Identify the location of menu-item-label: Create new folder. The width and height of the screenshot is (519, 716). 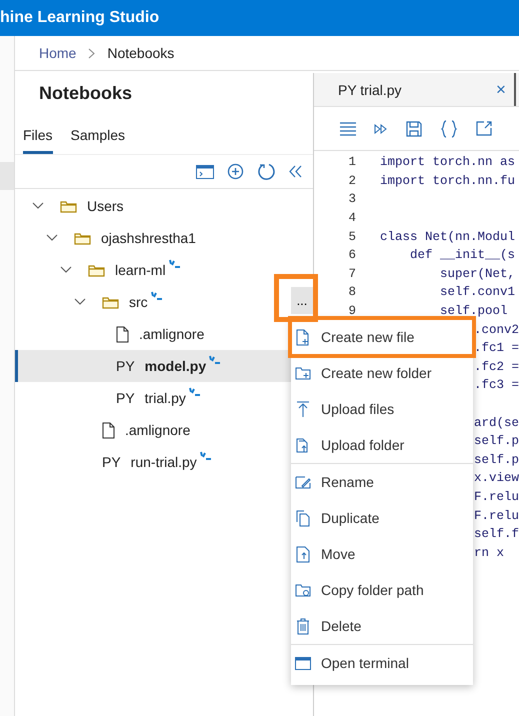
(376, 373).